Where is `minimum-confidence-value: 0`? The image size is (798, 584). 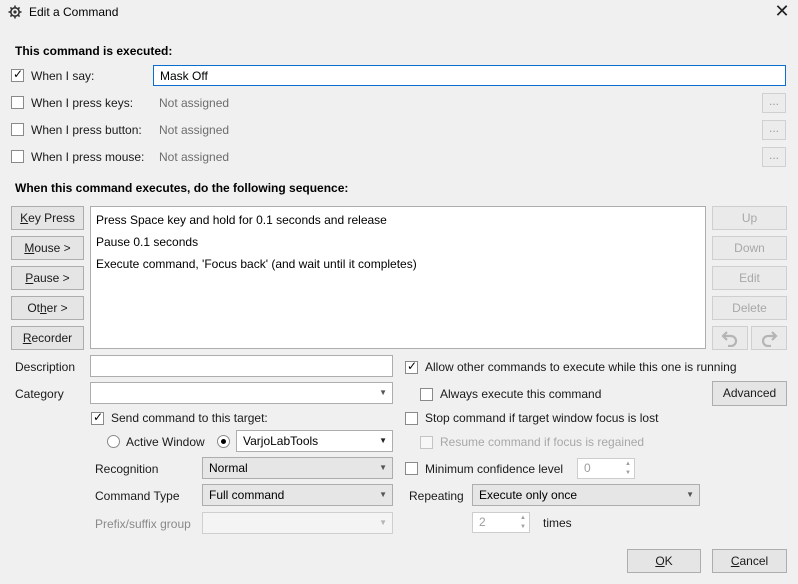
minimum-confidence-value: 0 is located at coordinates (587, 468).